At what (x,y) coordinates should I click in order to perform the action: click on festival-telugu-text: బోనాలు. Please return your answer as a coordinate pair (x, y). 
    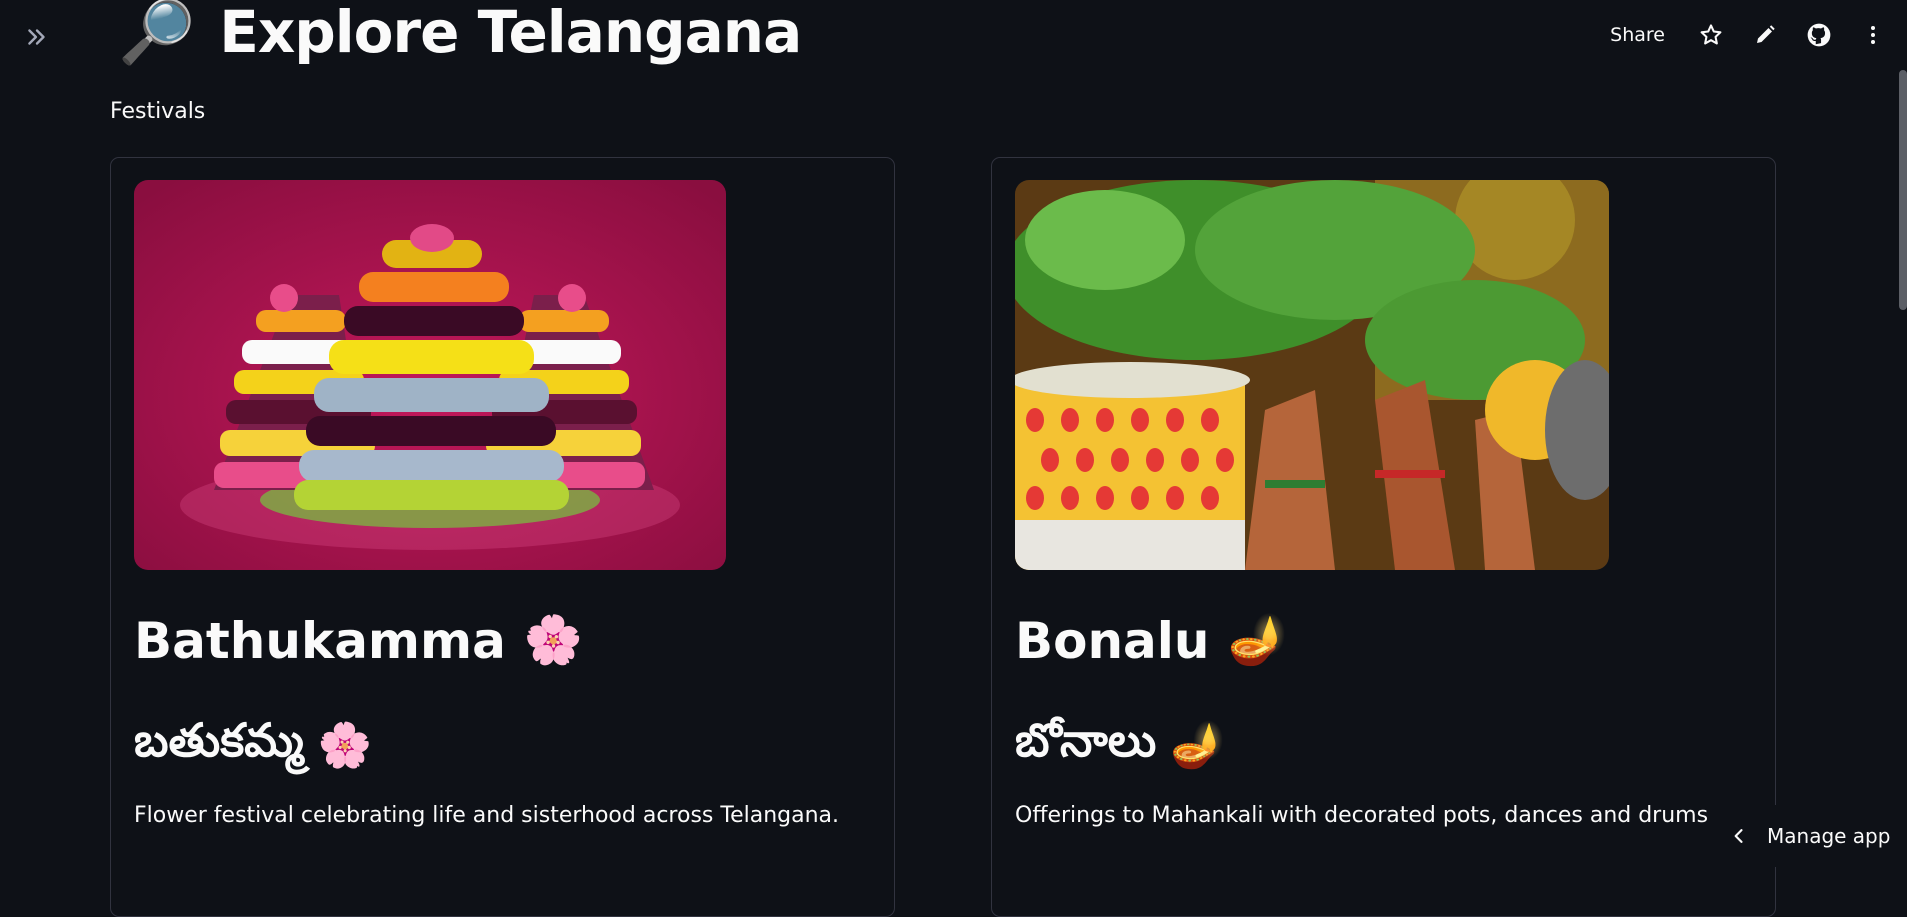
    Looking at the image, I should click on (1085, 746).